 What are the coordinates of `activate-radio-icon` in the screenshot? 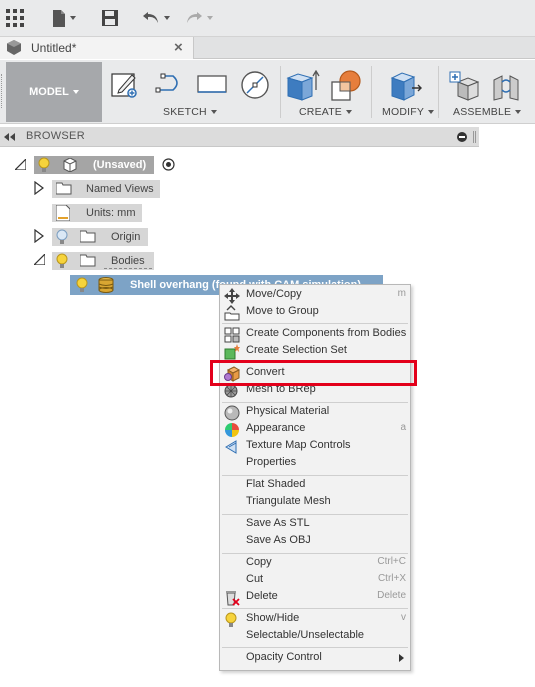 It's located at (168, 164).